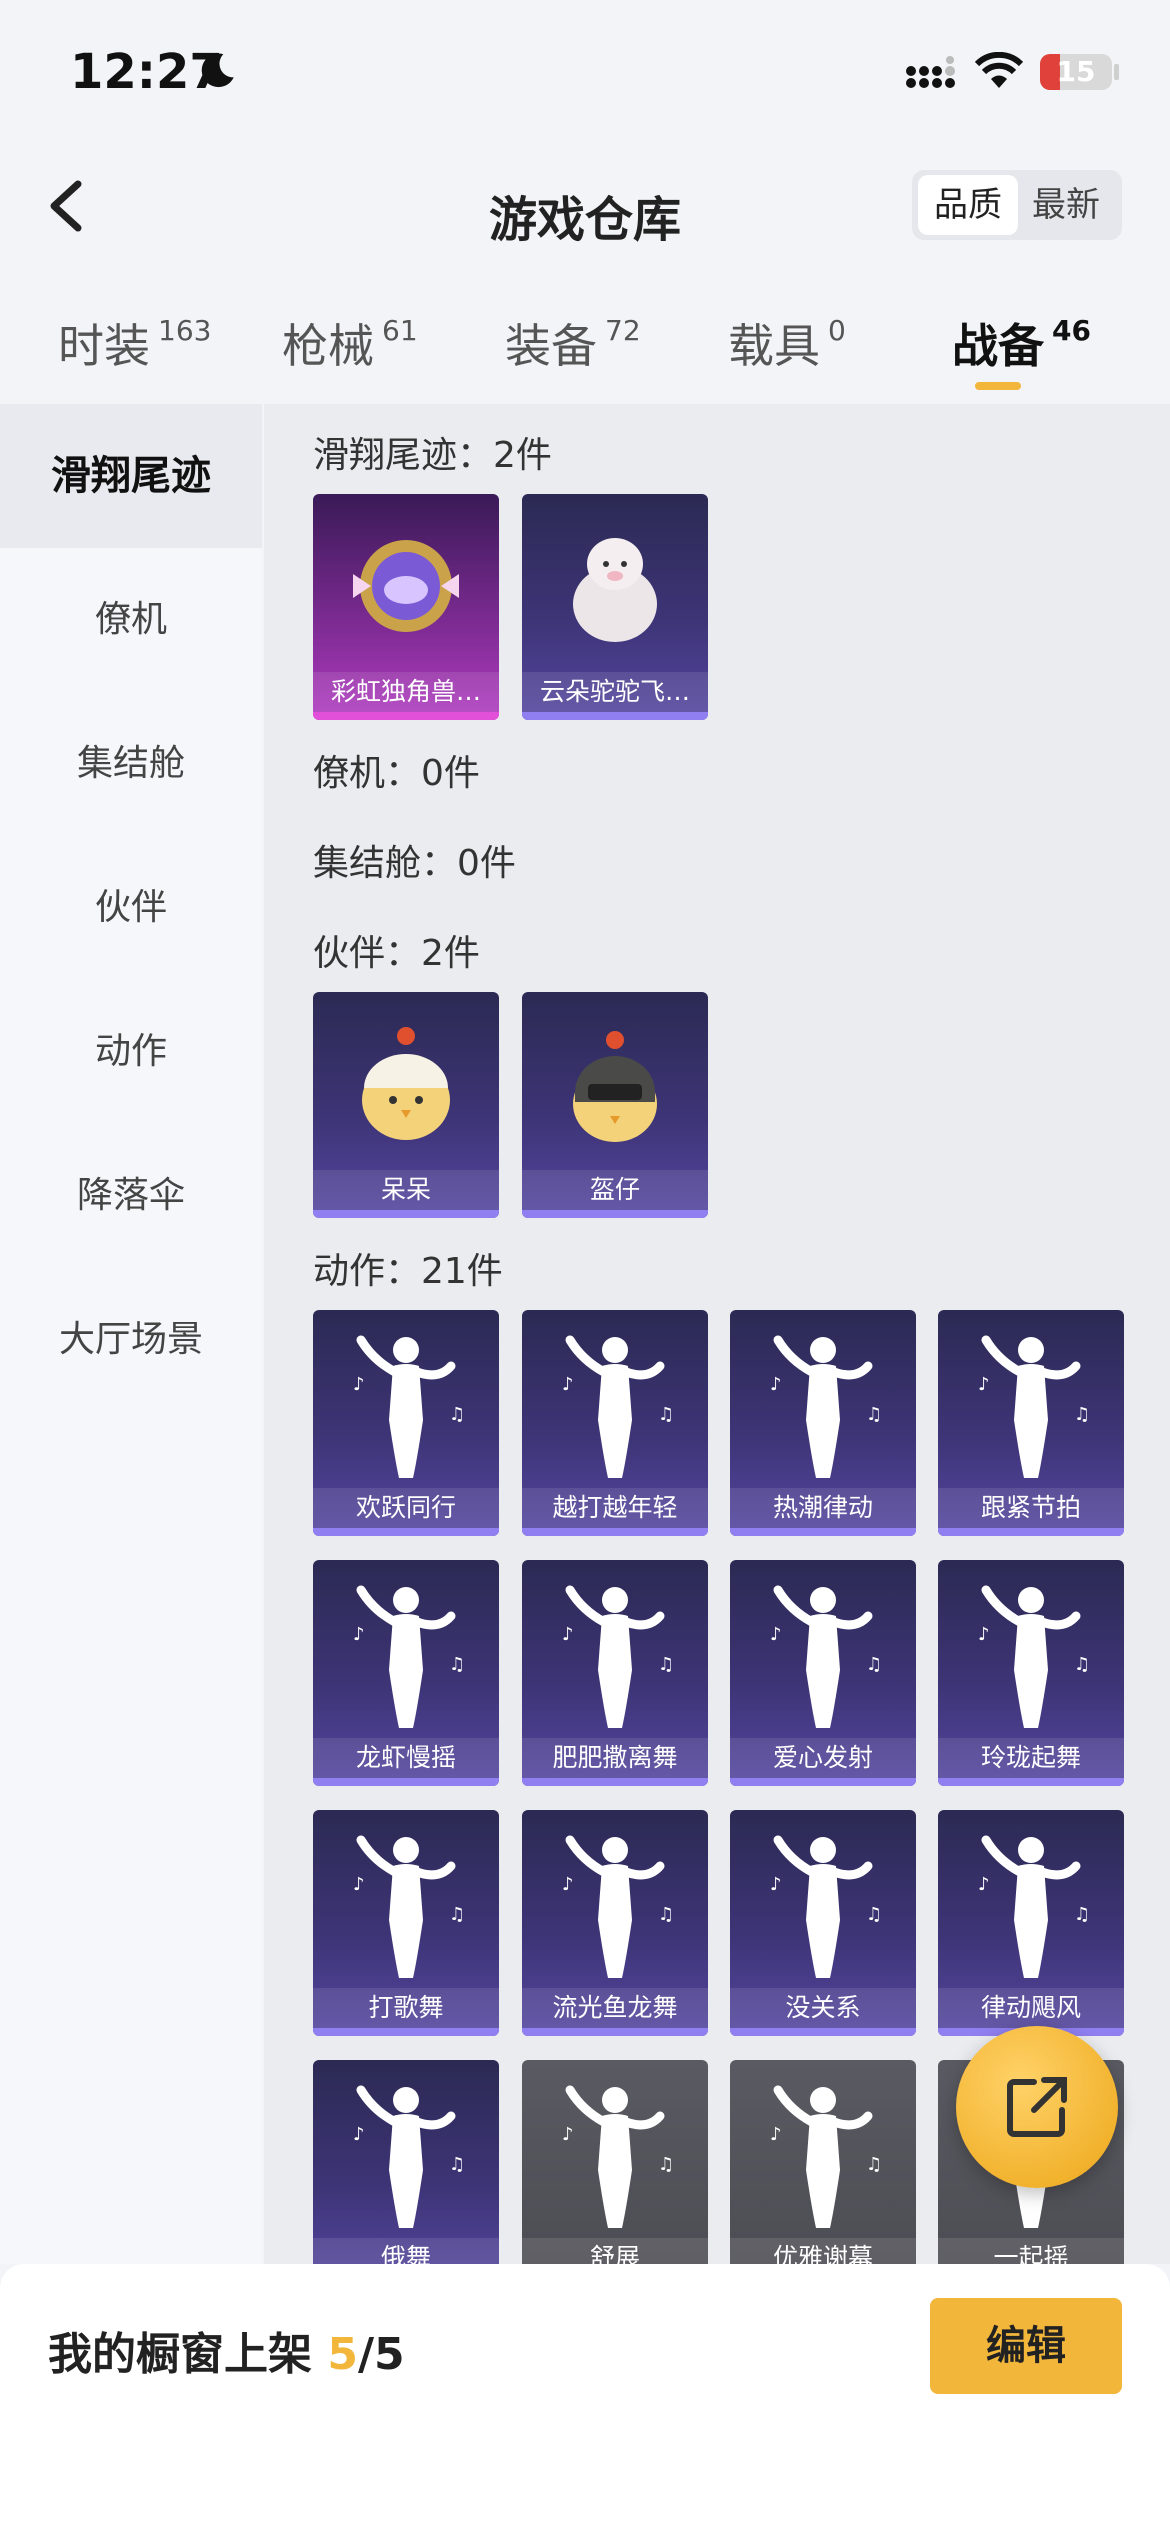  Describe the element at coordinates (615, 1086) in the screenshot. I see `helmet-chick-icon` at that location.